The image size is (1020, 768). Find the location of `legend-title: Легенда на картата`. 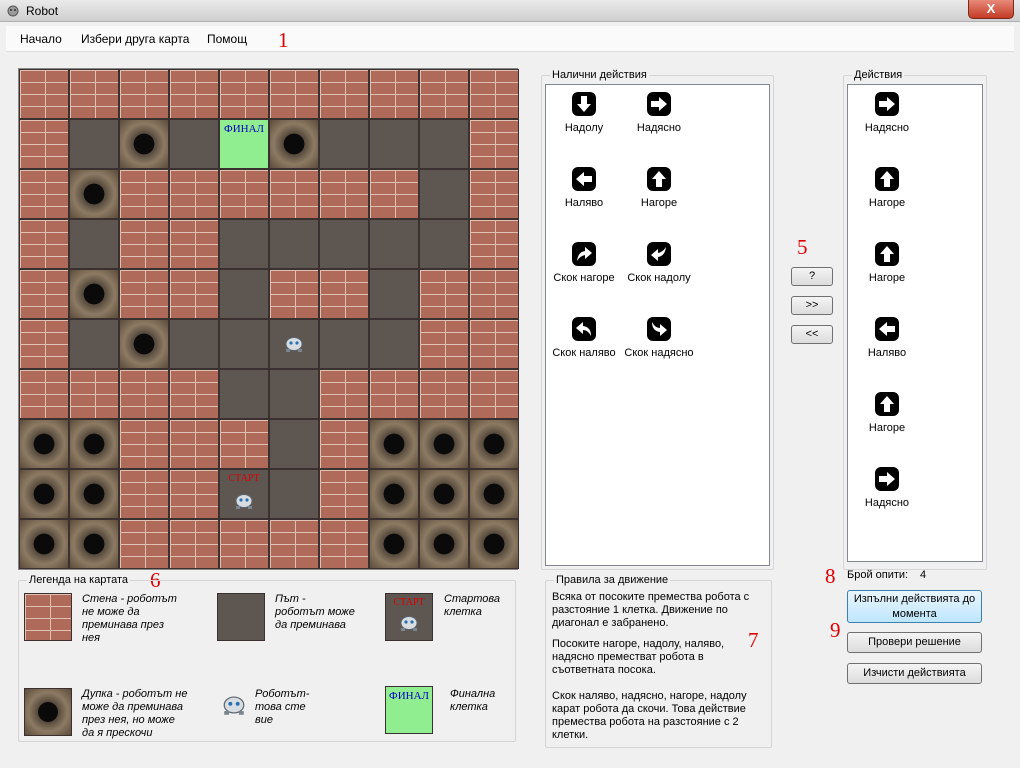

legend-title: Легенда на картата is located at coordinates (79, 580).